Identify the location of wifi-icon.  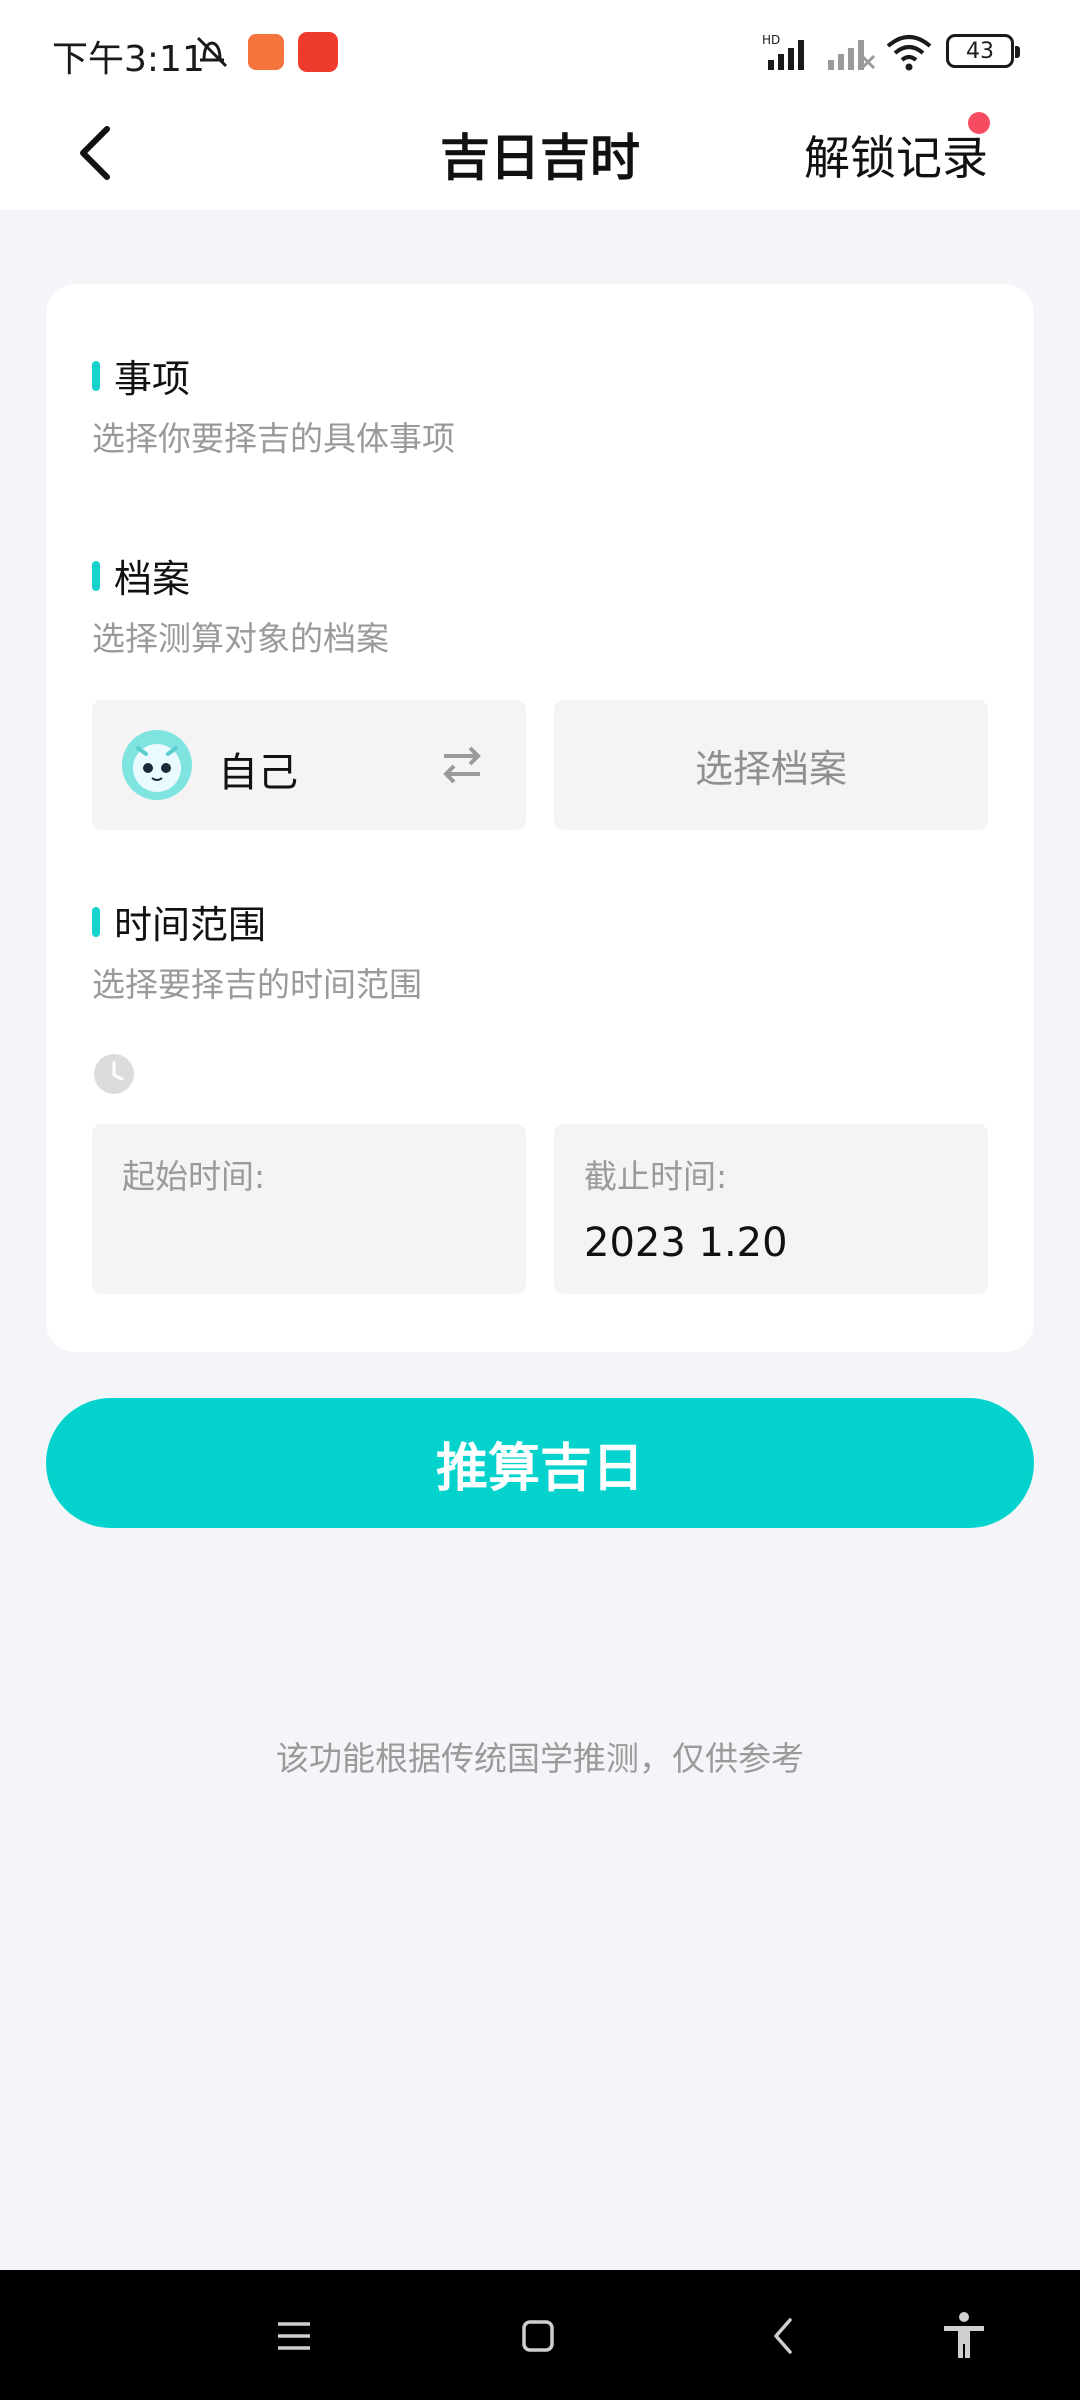
(909, 53).